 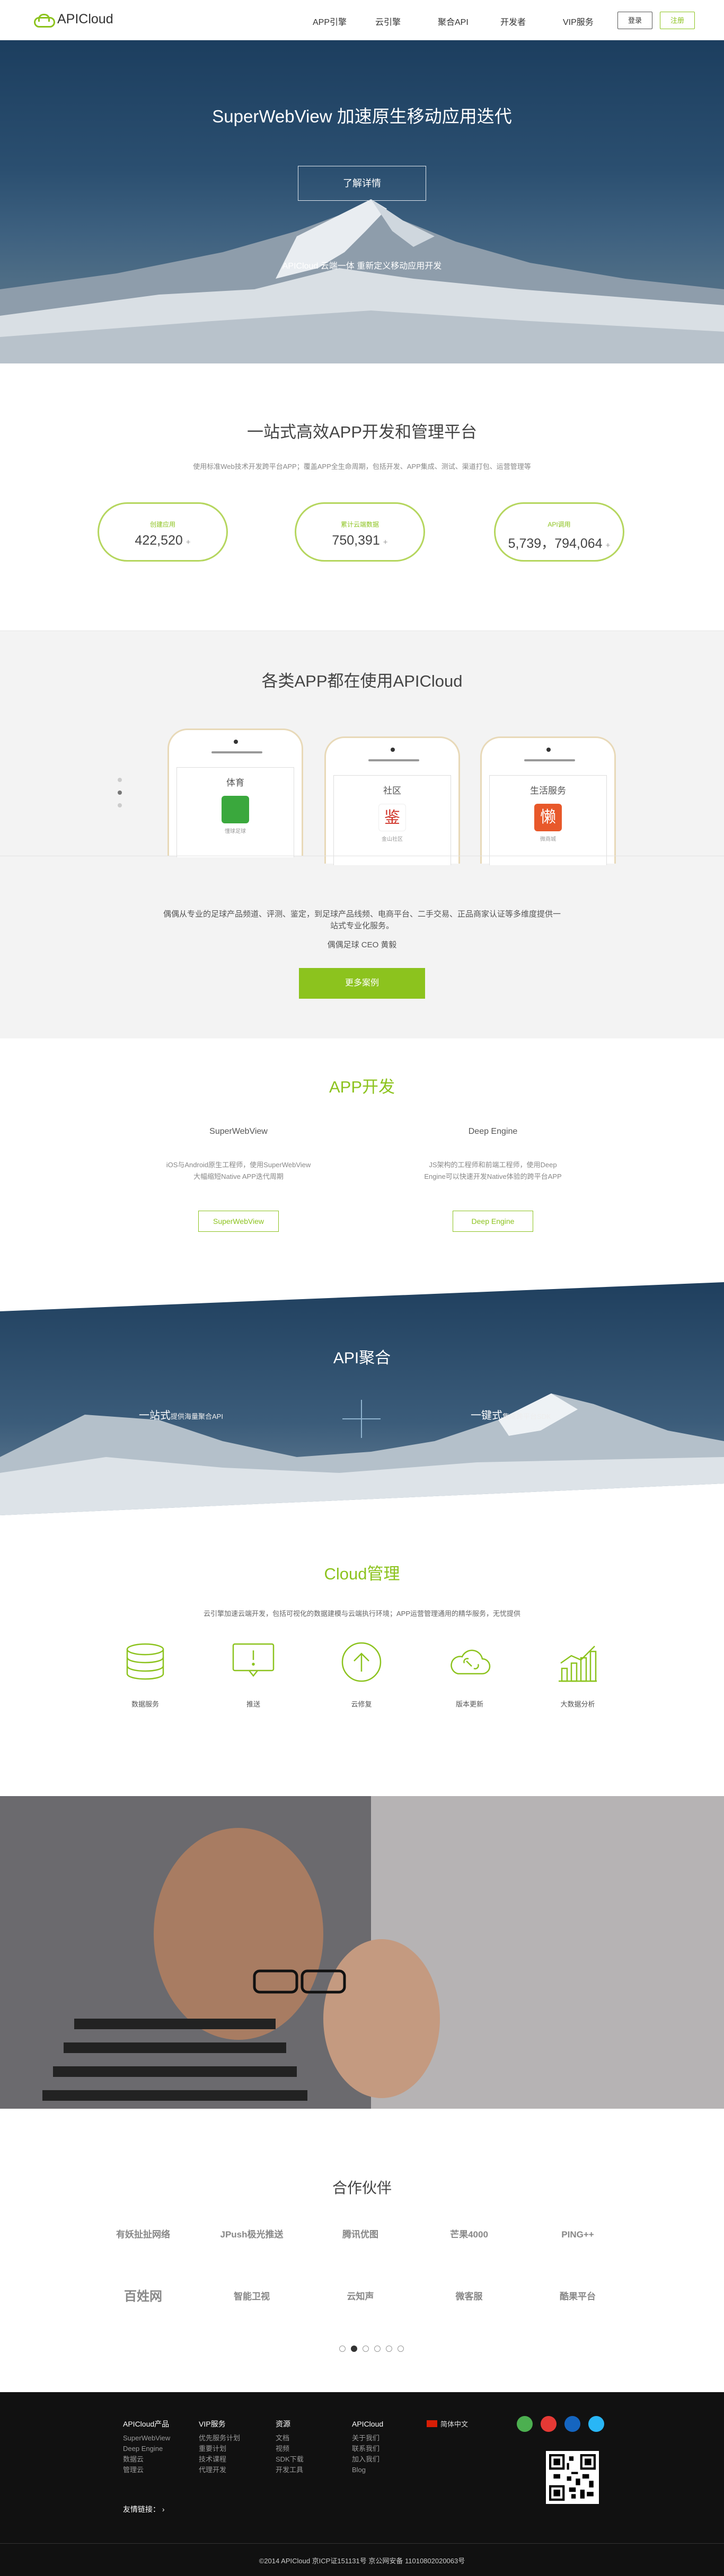 I want to click on api-section: API聚合 一站式提供海量聚合API 一键式集成跨平台SDK, so click(x=362, y=1398).